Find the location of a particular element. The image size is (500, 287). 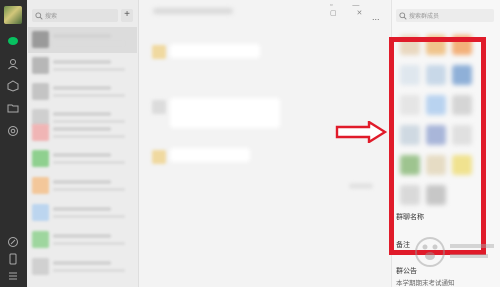

user-avatar is located at coordinates (13, 15).